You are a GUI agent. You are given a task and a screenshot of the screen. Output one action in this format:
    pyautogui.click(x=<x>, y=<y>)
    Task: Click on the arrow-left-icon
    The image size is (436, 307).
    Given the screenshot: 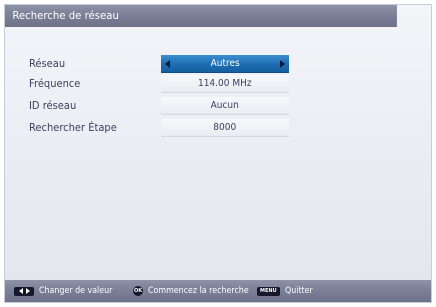 What is the action you would take?
    pyautogui.click(x=167, y=64)
    